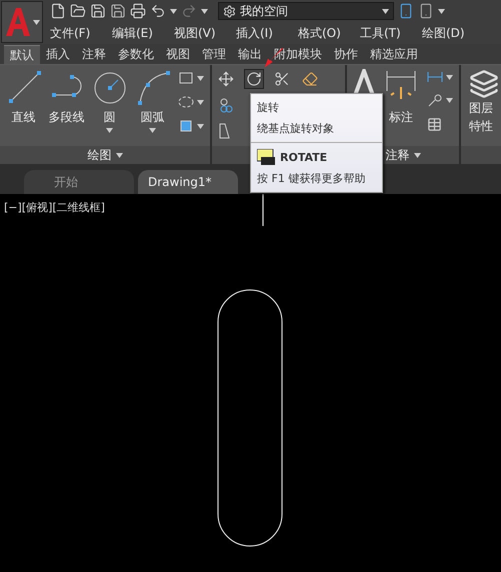 This screenshot has width=501, height=572. Describe the element at coordinates (311, 178) in the screenshot. I see `help-hint: 按 F1 键获得更多帮助` at that location.